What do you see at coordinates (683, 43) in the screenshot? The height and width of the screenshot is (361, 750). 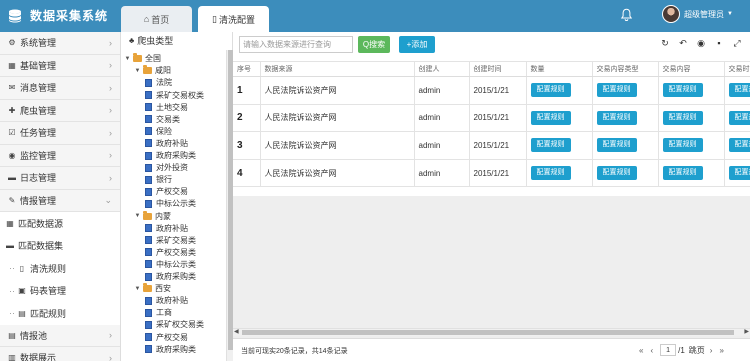 I see `undo-icon: ↶` at bounding box center [683, 43].